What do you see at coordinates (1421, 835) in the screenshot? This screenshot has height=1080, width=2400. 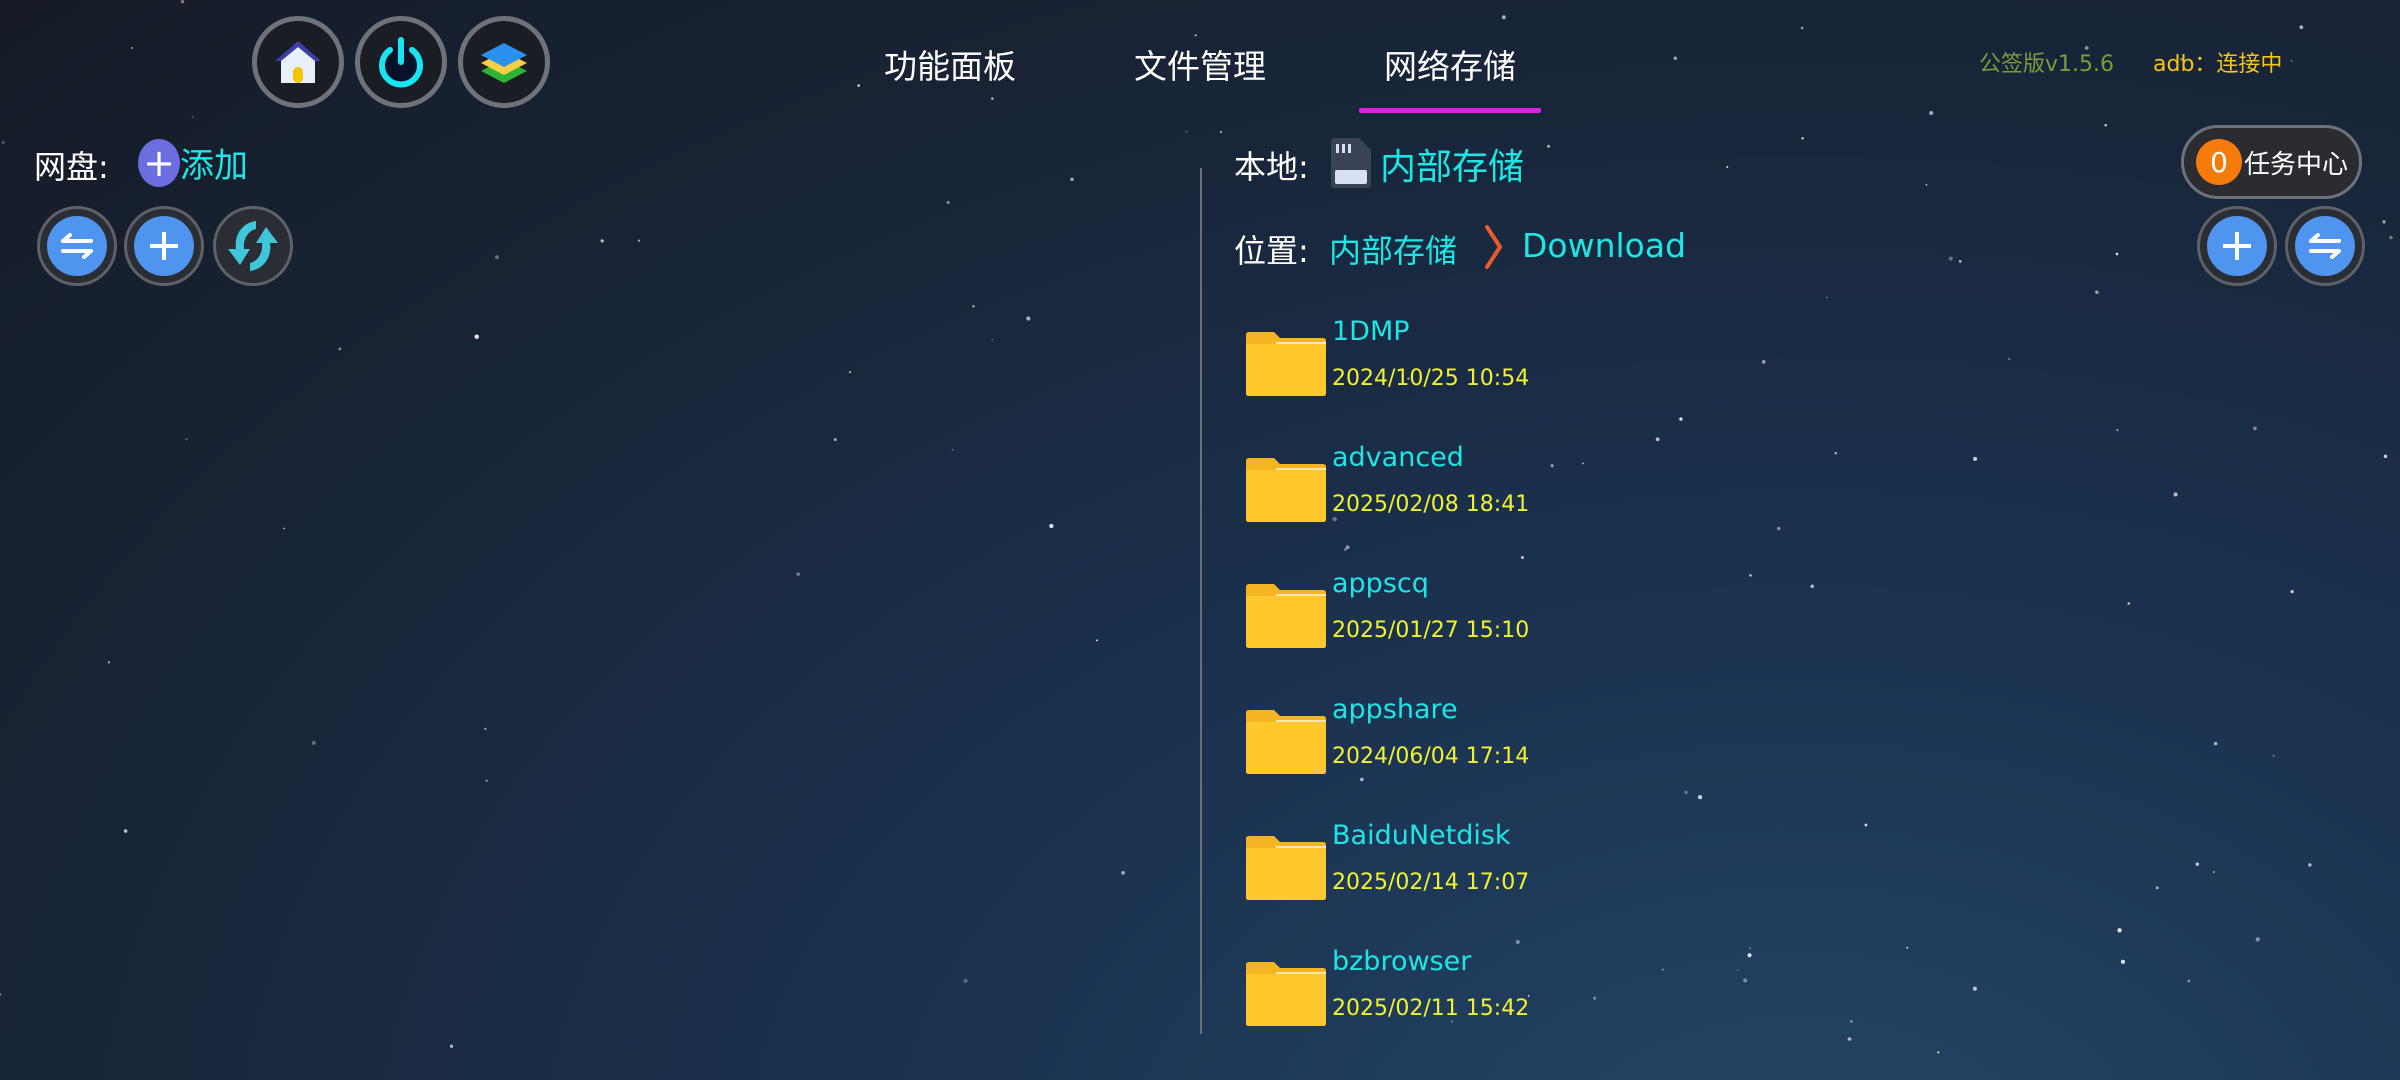 I see `file-name: BaiduNetdisk` at bounding box center [1421, 835].